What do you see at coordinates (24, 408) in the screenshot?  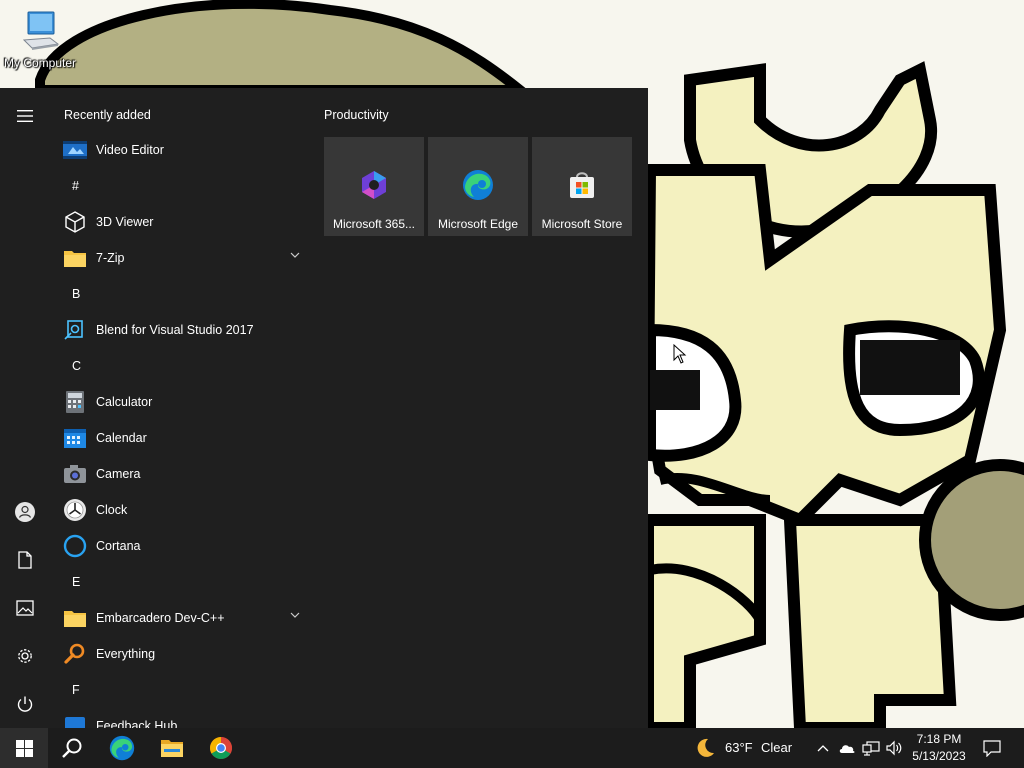 I see `start-rail` at bounding box center [24, 408].